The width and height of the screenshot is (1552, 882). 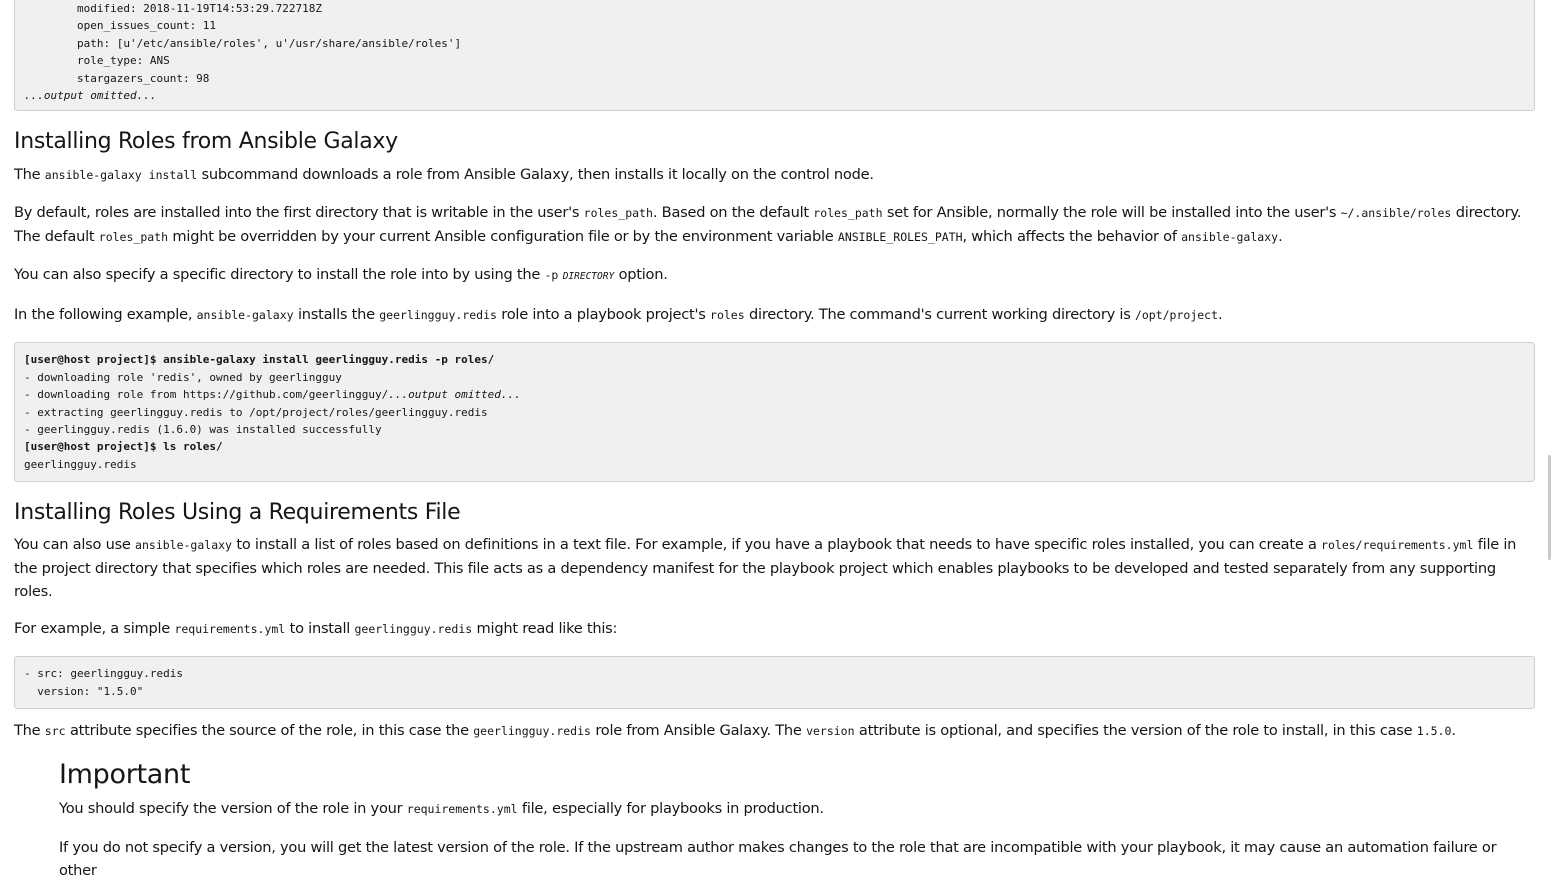 I want to click on admonition-title: Important, so click(x=125, y=775).